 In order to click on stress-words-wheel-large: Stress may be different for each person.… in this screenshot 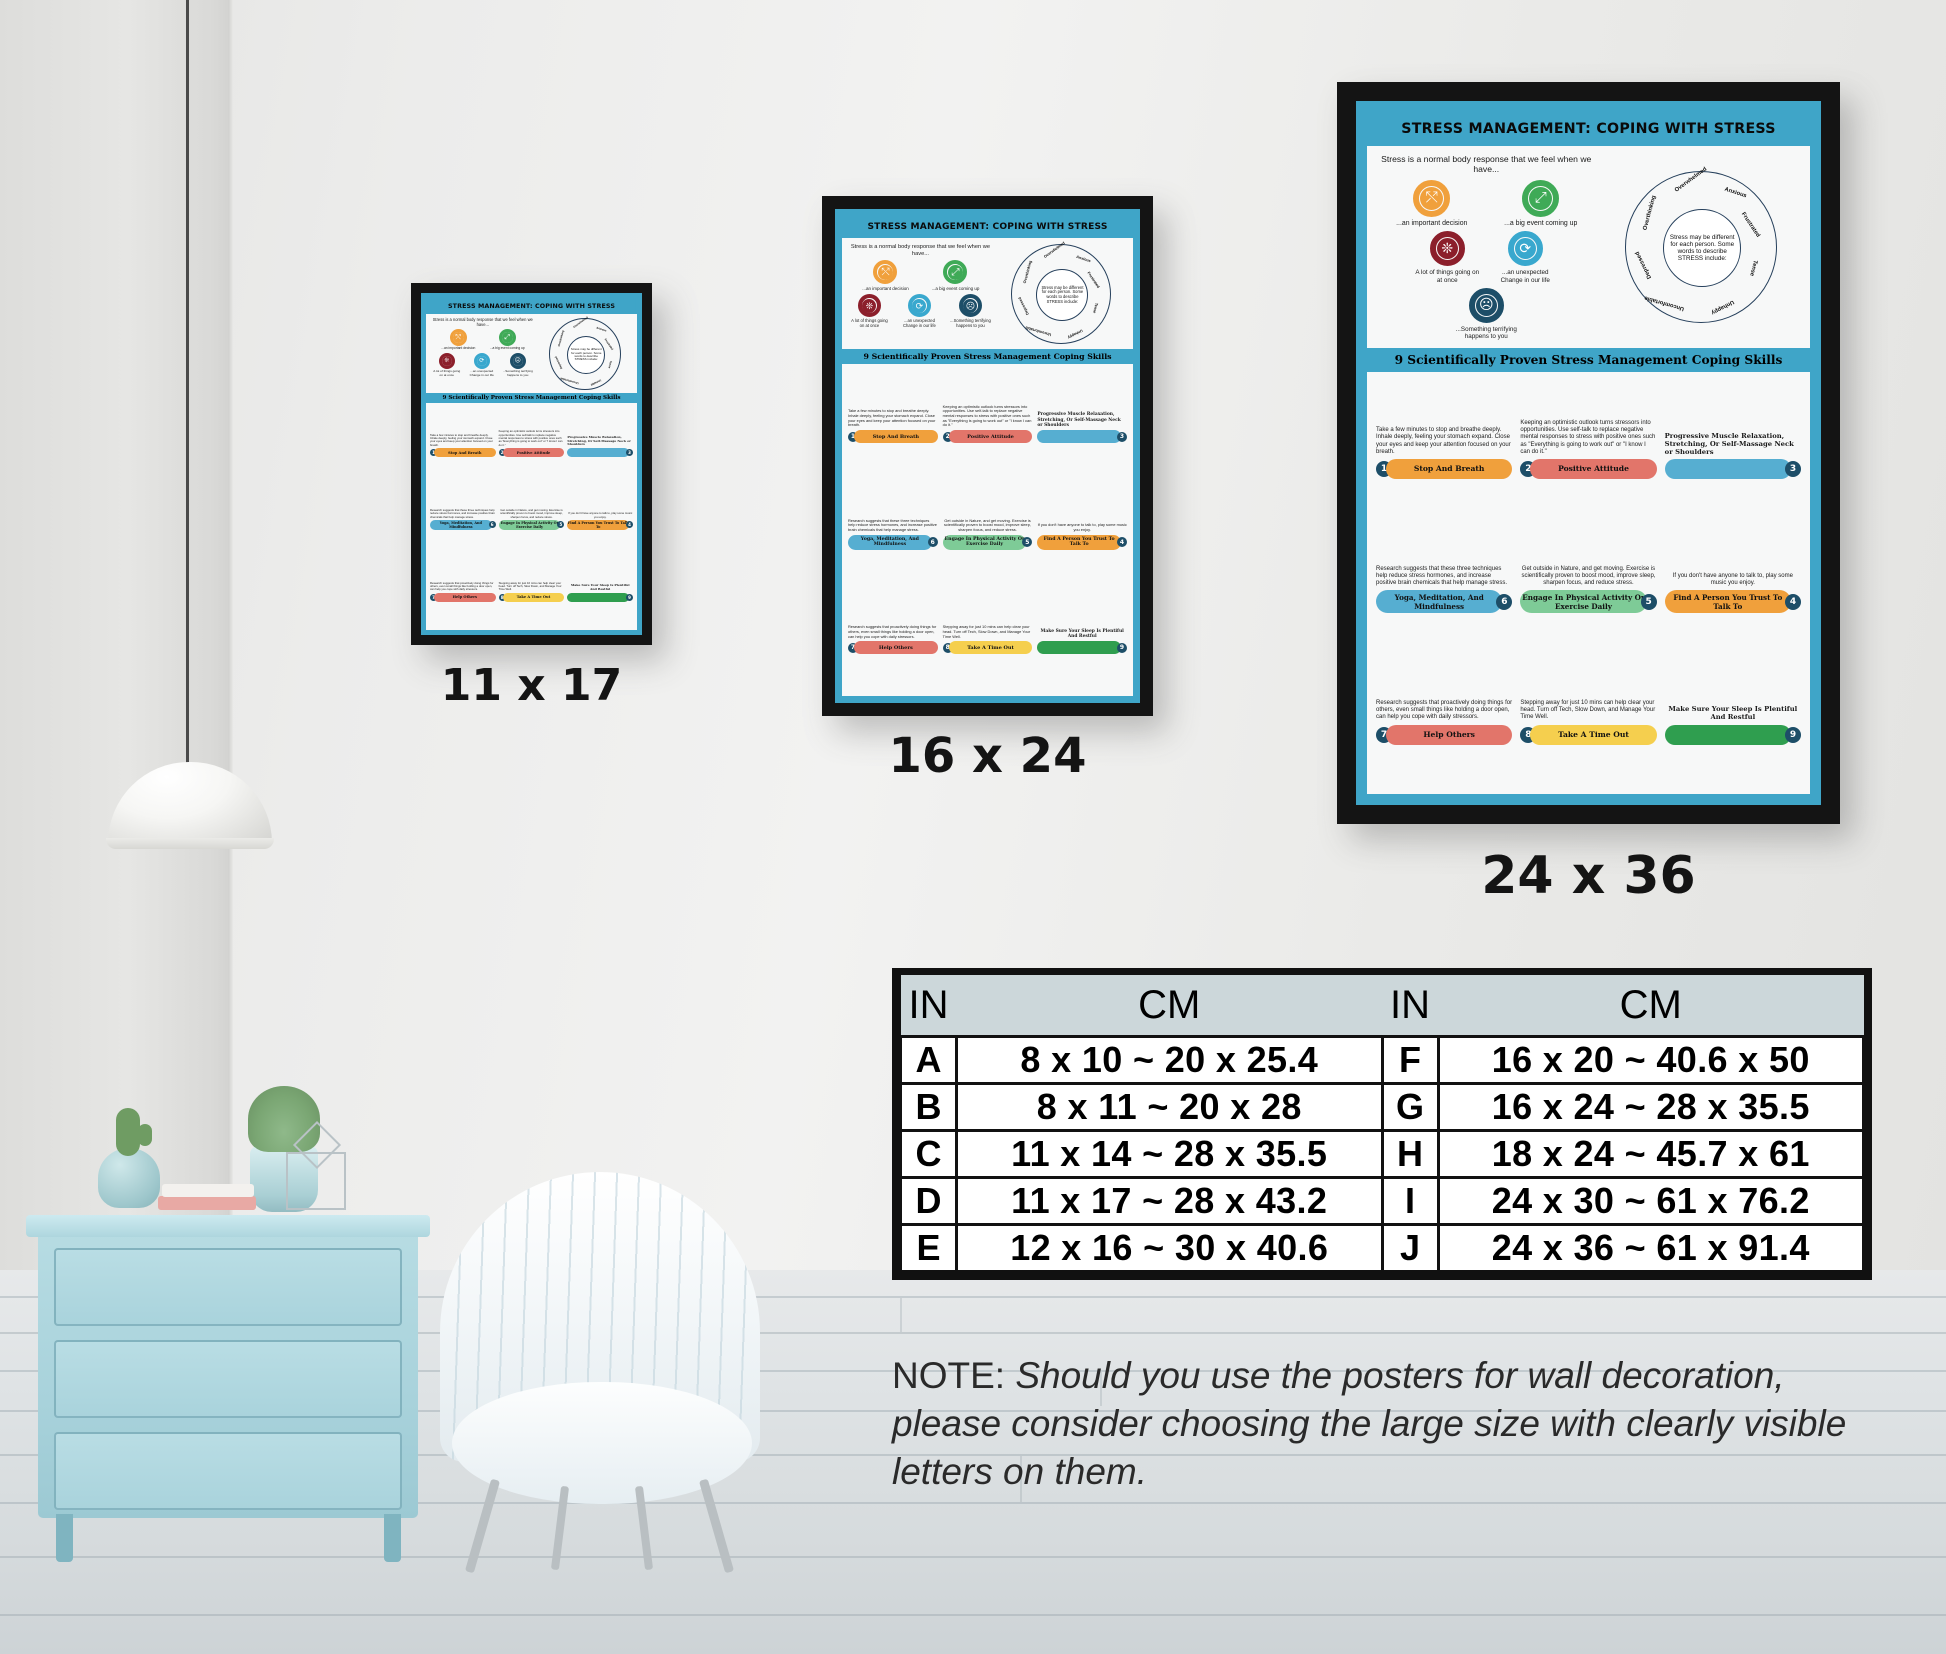, I will do `click(1702, 247)`.